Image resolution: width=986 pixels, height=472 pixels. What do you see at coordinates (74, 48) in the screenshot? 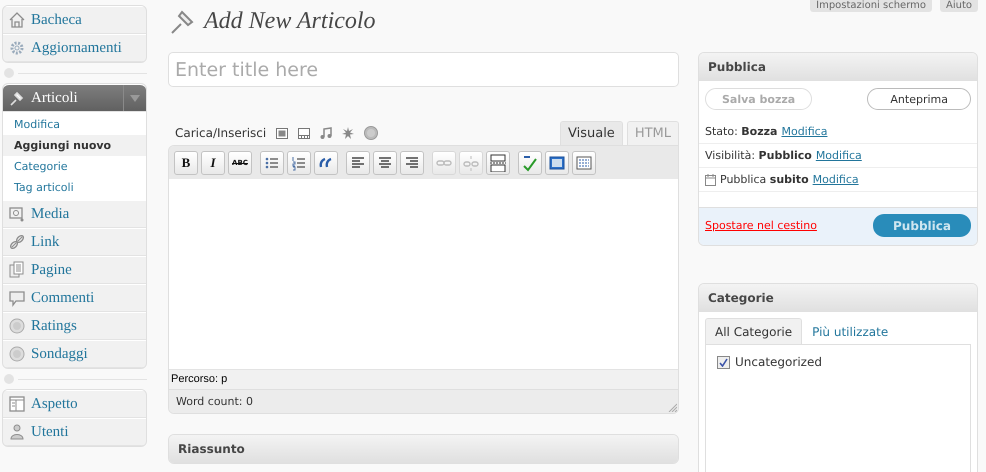
I see `menu-item: Aggiornamenti` at bounding box center [74, 48].